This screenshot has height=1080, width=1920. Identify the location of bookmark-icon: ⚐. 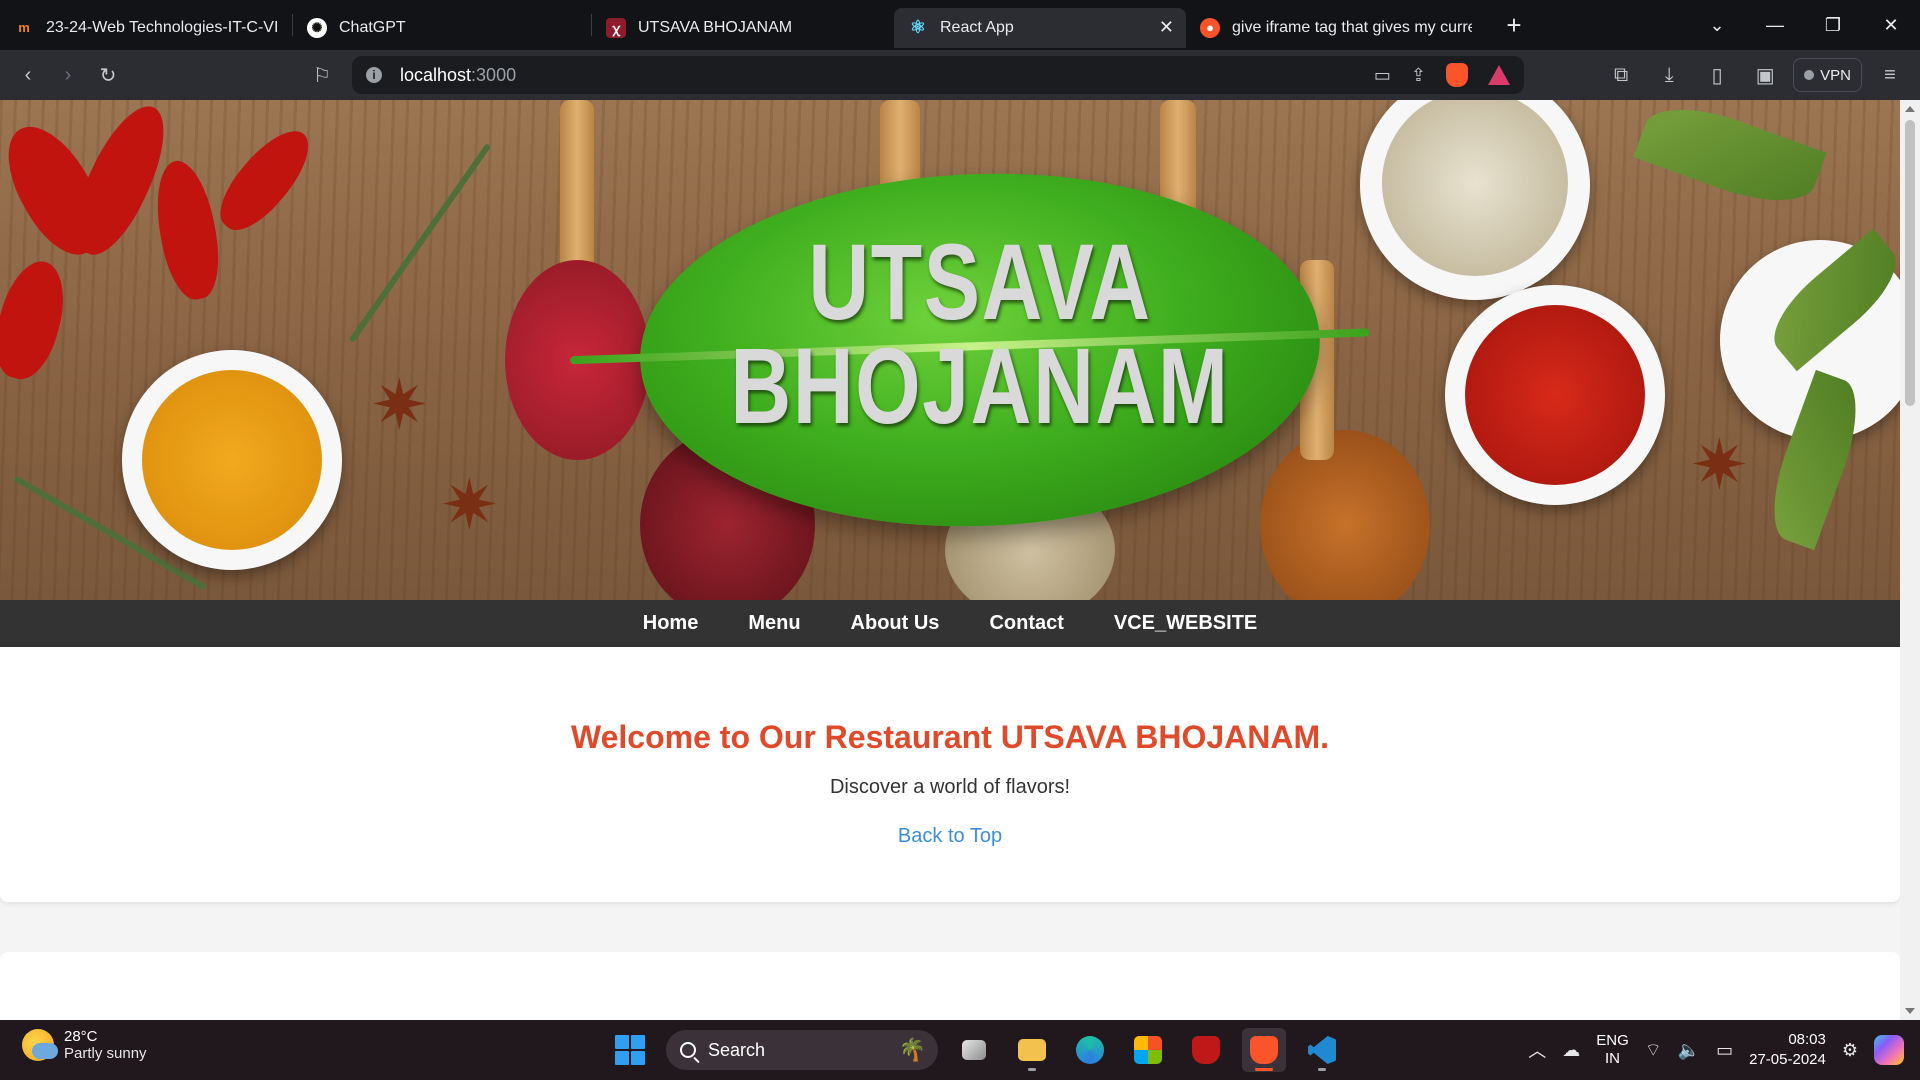
(322, 75).